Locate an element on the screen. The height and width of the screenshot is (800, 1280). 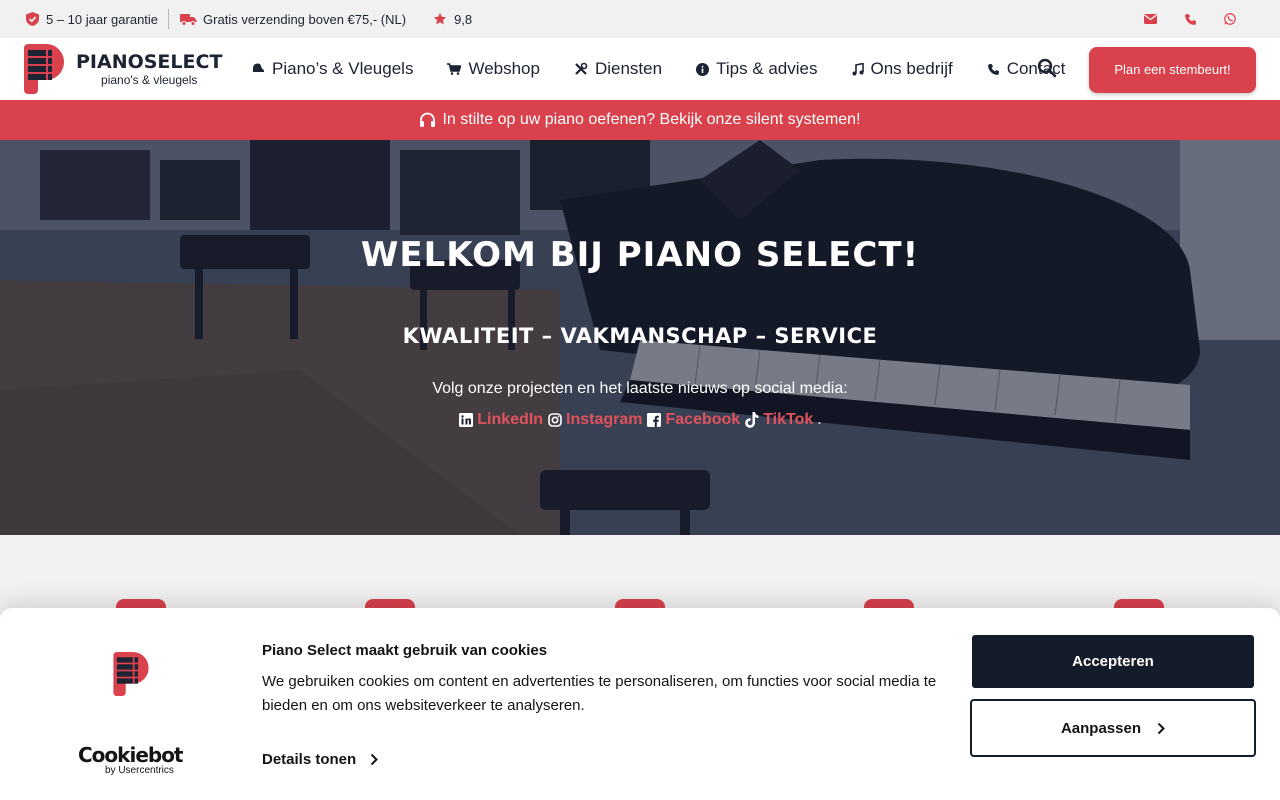
usp-shipping: Gratis verzending boven €75,- (NL) is located at coordinates (292, 19).